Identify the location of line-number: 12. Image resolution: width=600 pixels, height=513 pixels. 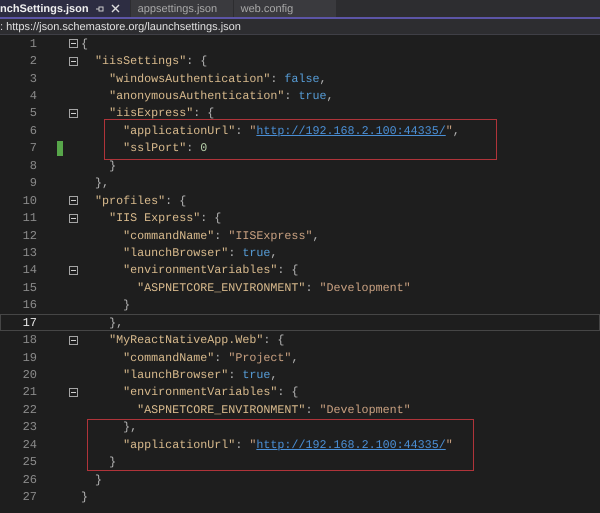
(29, 235).